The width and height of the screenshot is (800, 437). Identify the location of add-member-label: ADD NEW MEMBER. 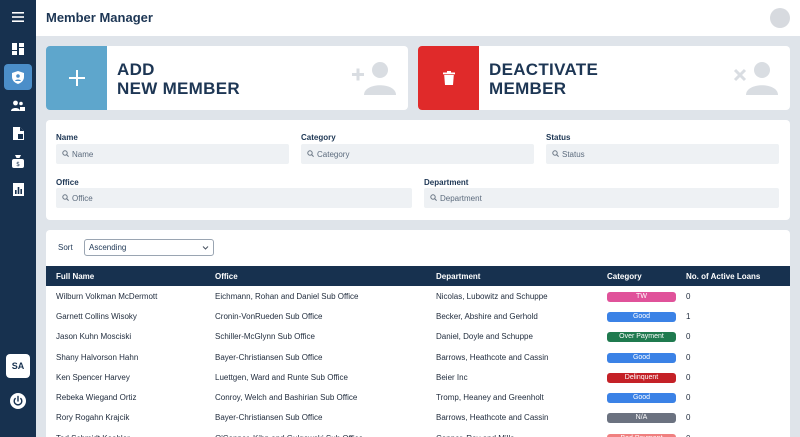
(178, 79).